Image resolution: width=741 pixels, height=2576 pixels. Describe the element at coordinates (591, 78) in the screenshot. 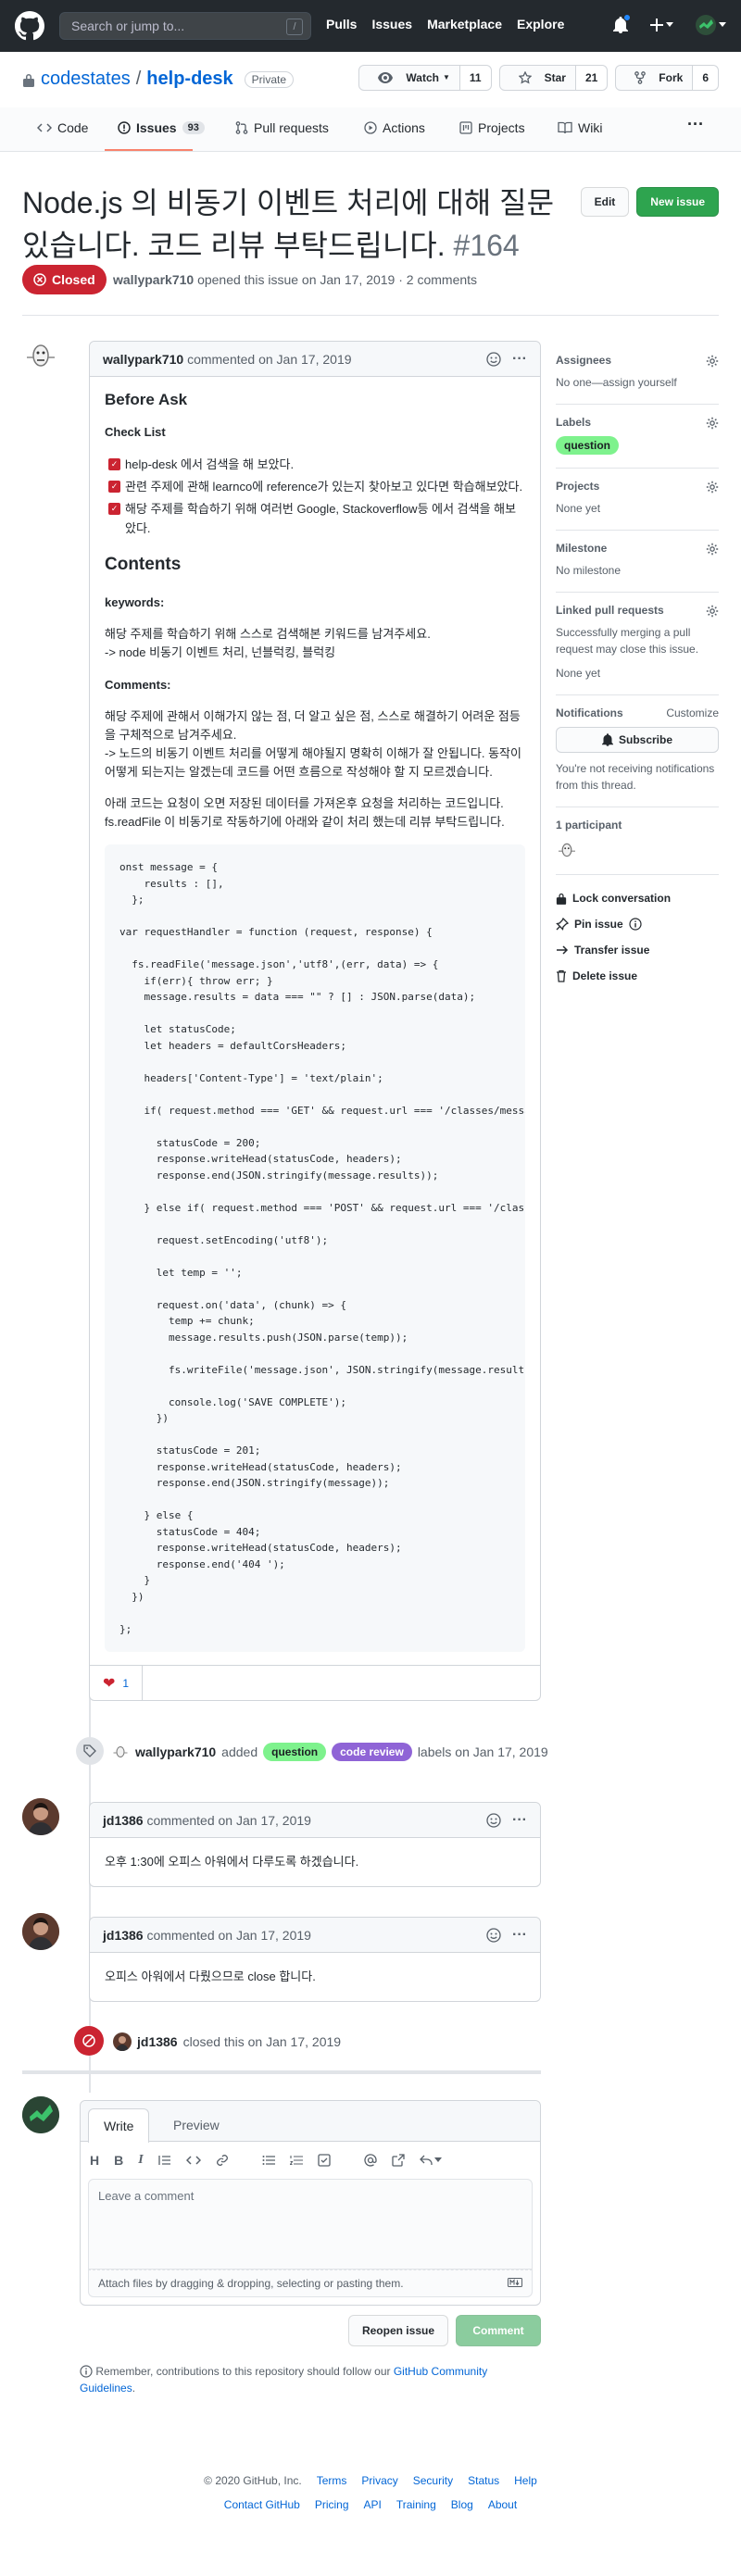

I see `star-count: 21` at that location.